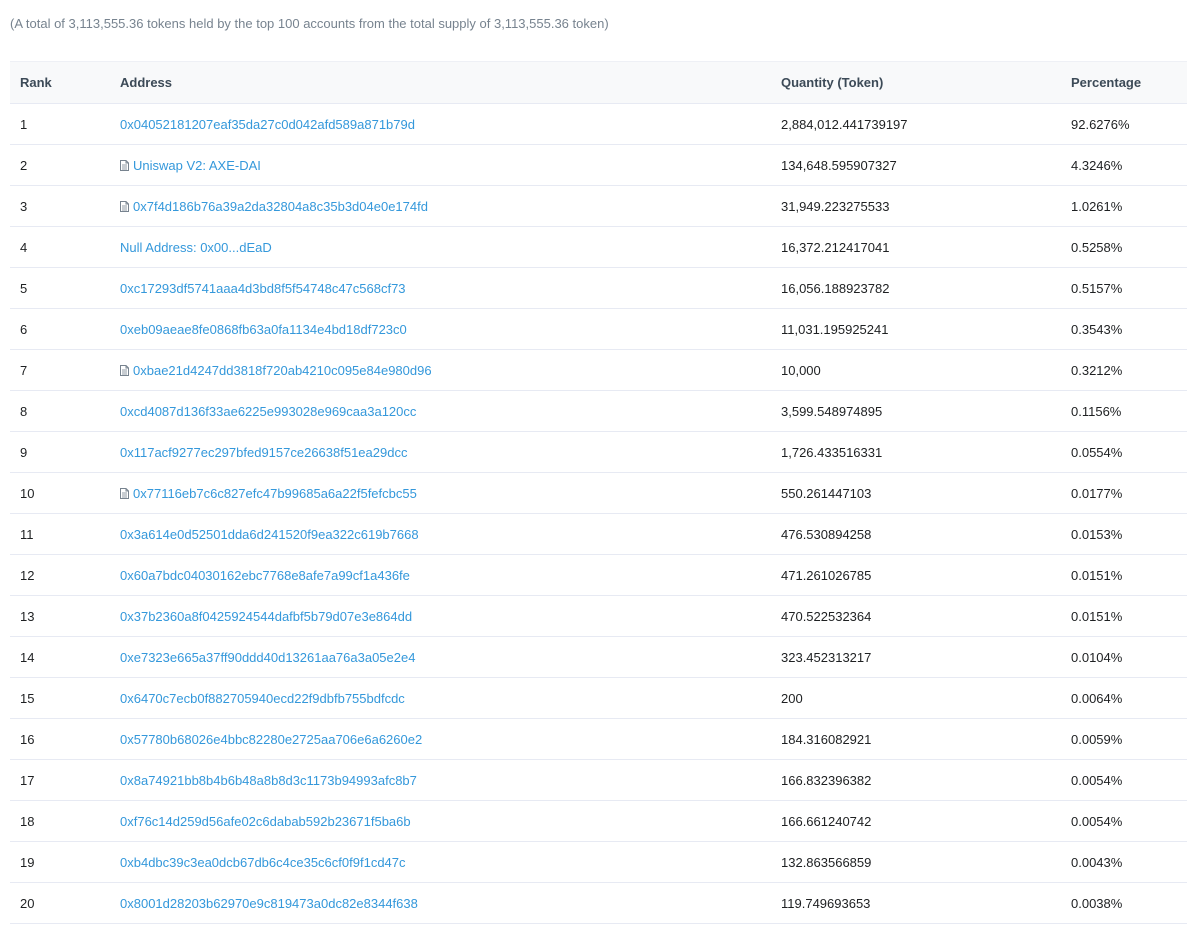 The image size is (1187, 934). What do you see at coordinates (65, 124) in the screenshot?
I see `rank-cell: 1` at bounding box center [65, 124].